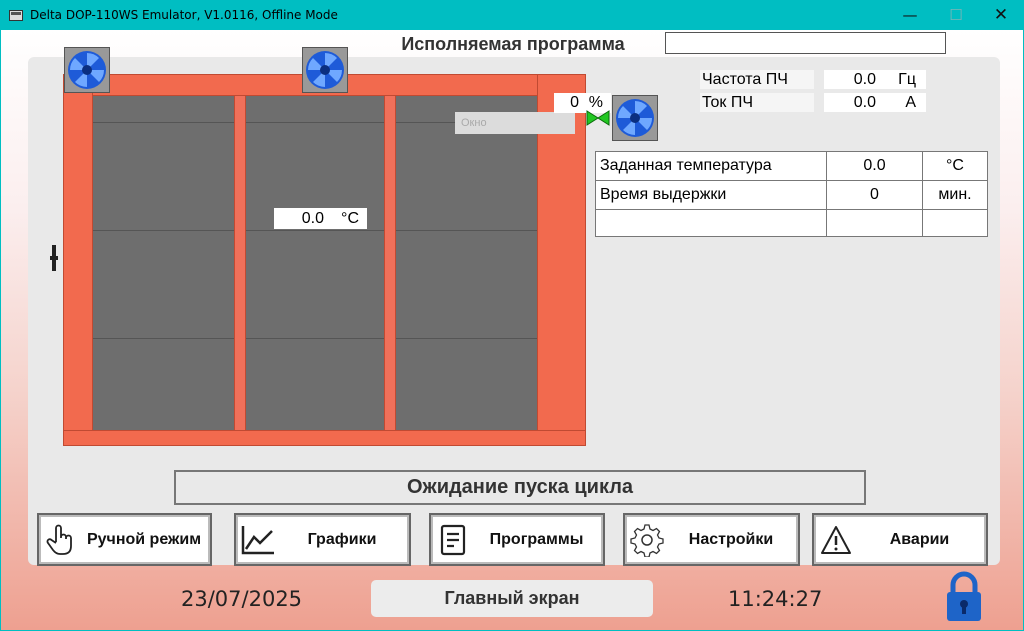  I want to click on table-row: Заданная температура 0.0 °C, so click(791, 166).